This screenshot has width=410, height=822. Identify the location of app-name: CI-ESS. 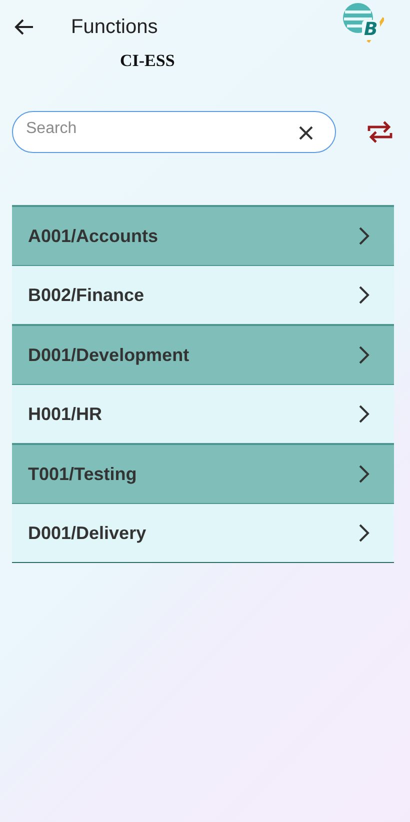
(148, 61).